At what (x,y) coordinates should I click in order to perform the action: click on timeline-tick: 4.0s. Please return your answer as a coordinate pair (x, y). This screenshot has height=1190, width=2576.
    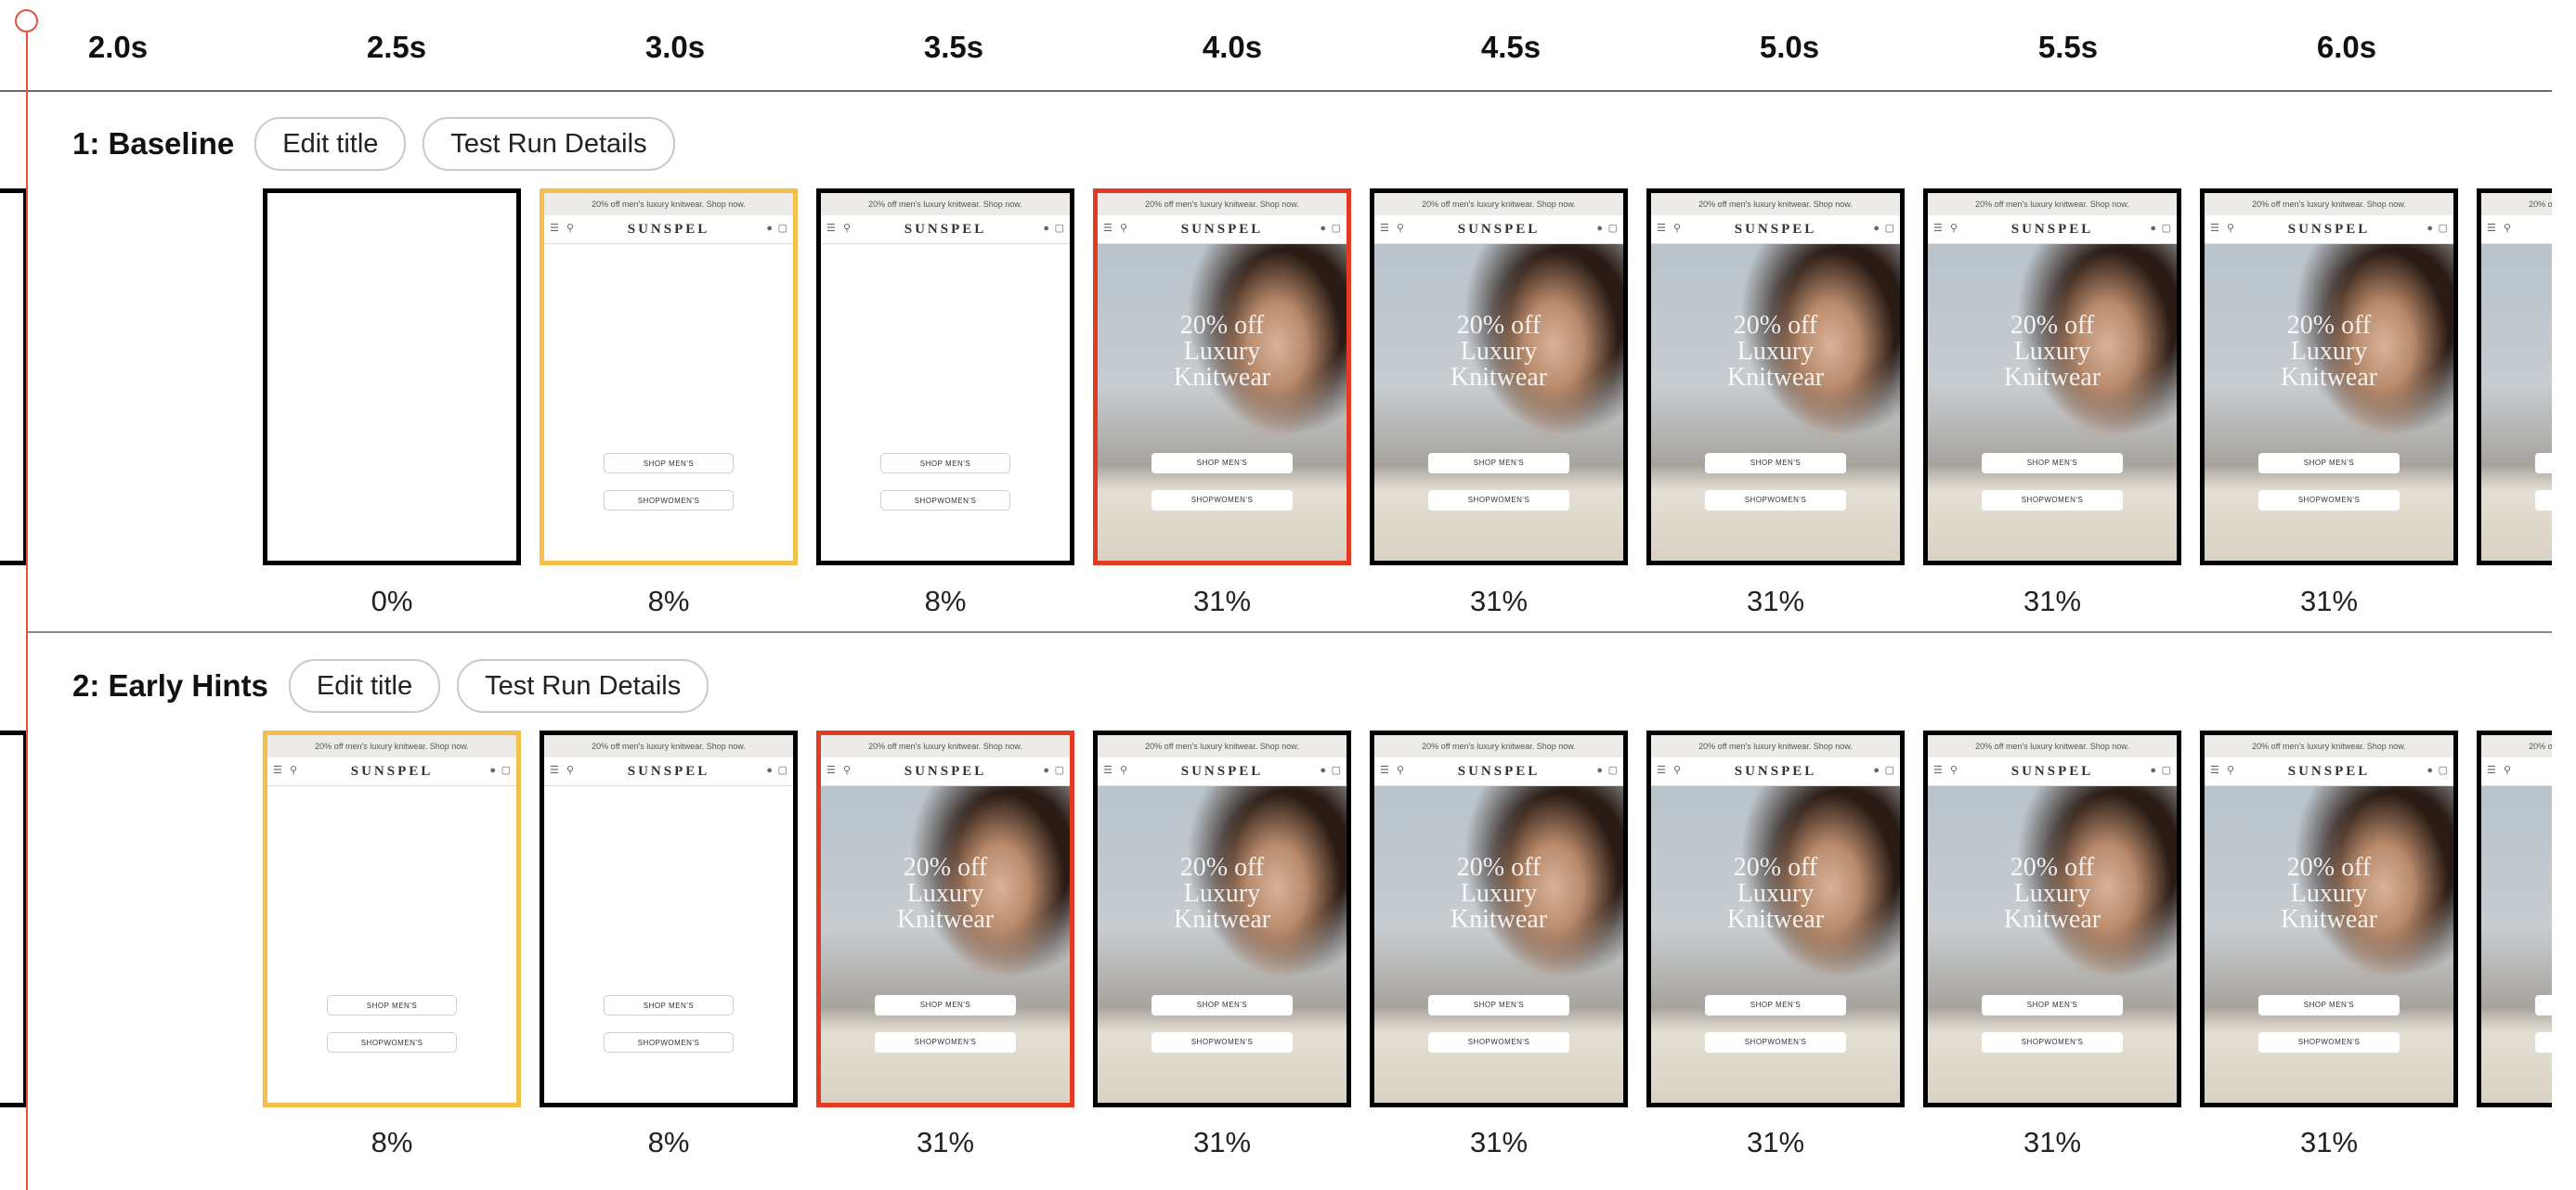
    Looking at the image, I should click on (1232, 47).